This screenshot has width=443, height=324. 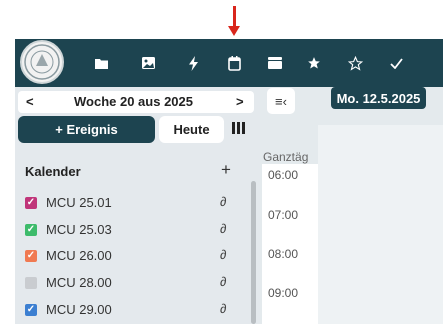 I want to click on add-event-button: + Ereignis, so click(x=86, y=129).